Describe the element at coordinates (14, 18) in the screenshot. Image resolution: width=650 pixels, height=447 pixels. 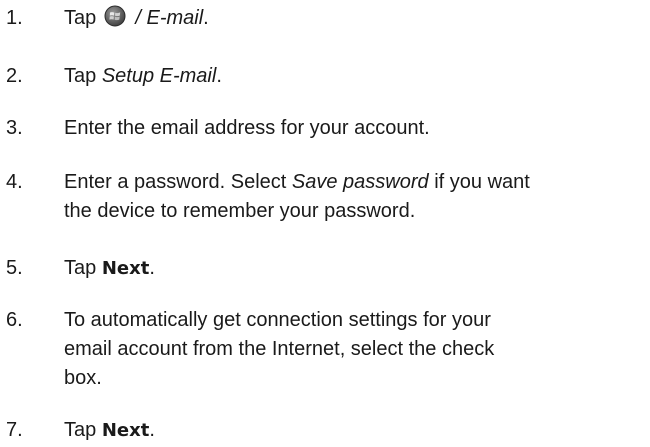
I see `step-number: 1.` at that location.